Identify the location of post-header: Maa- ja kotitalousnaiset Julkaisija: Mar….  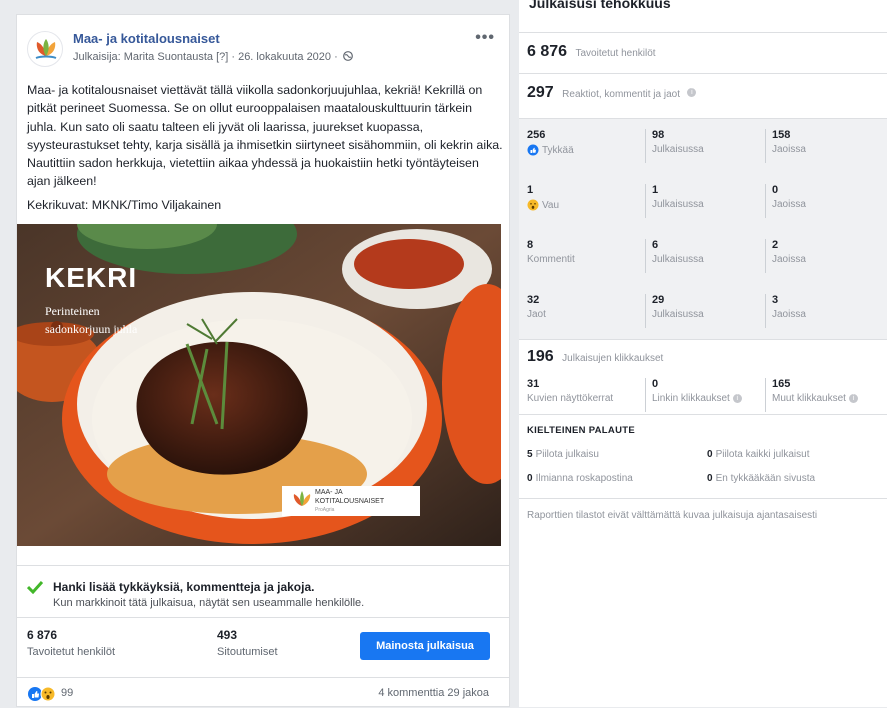
(264, 49).